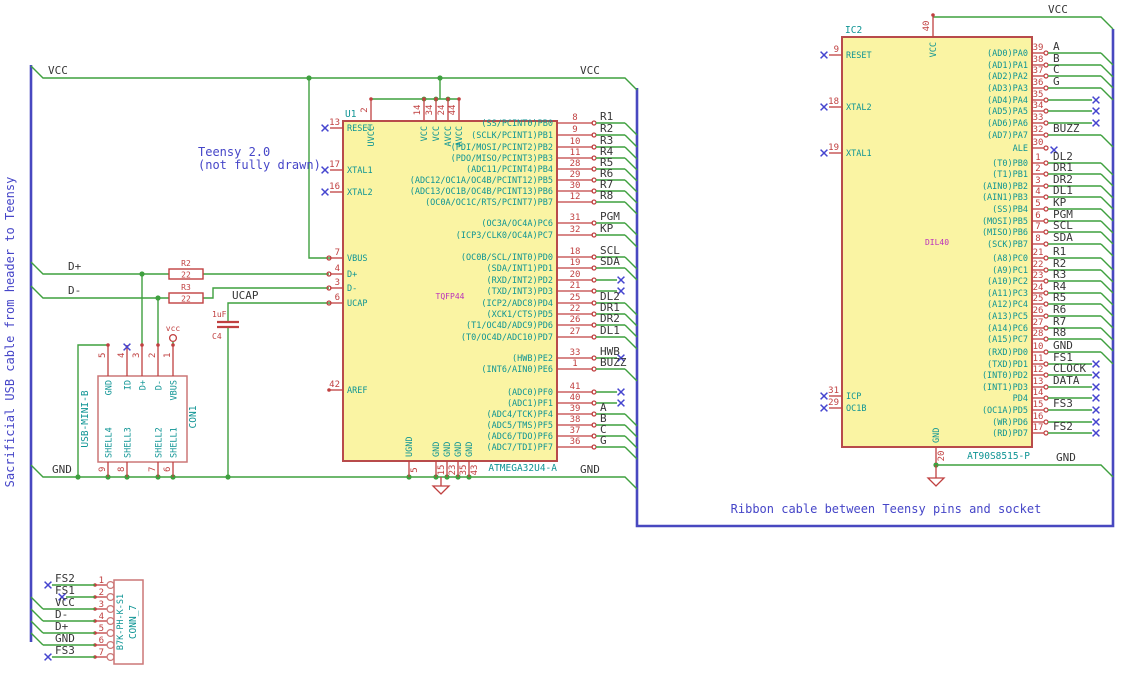 This screenshot has height=690, width=1131. What do you see at coordinates (519, 292) in the screenshot?
I see `pin-name: (TXD/INT3)PD3` at bounding box center [519, 292].